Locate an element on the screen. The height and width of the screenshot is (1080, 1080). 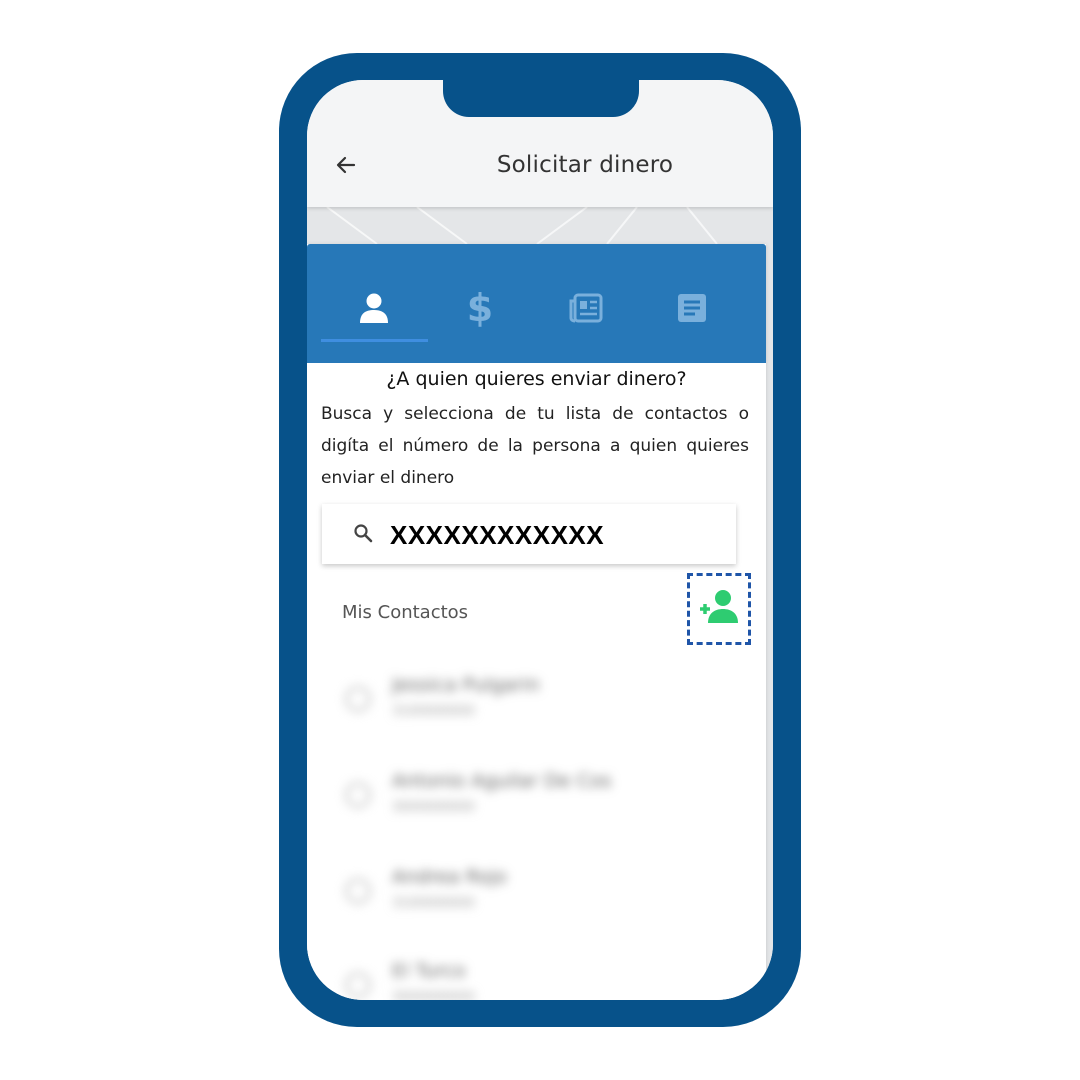
contact-name: Jessica Pulgarin is located at coordinates (466, 685).